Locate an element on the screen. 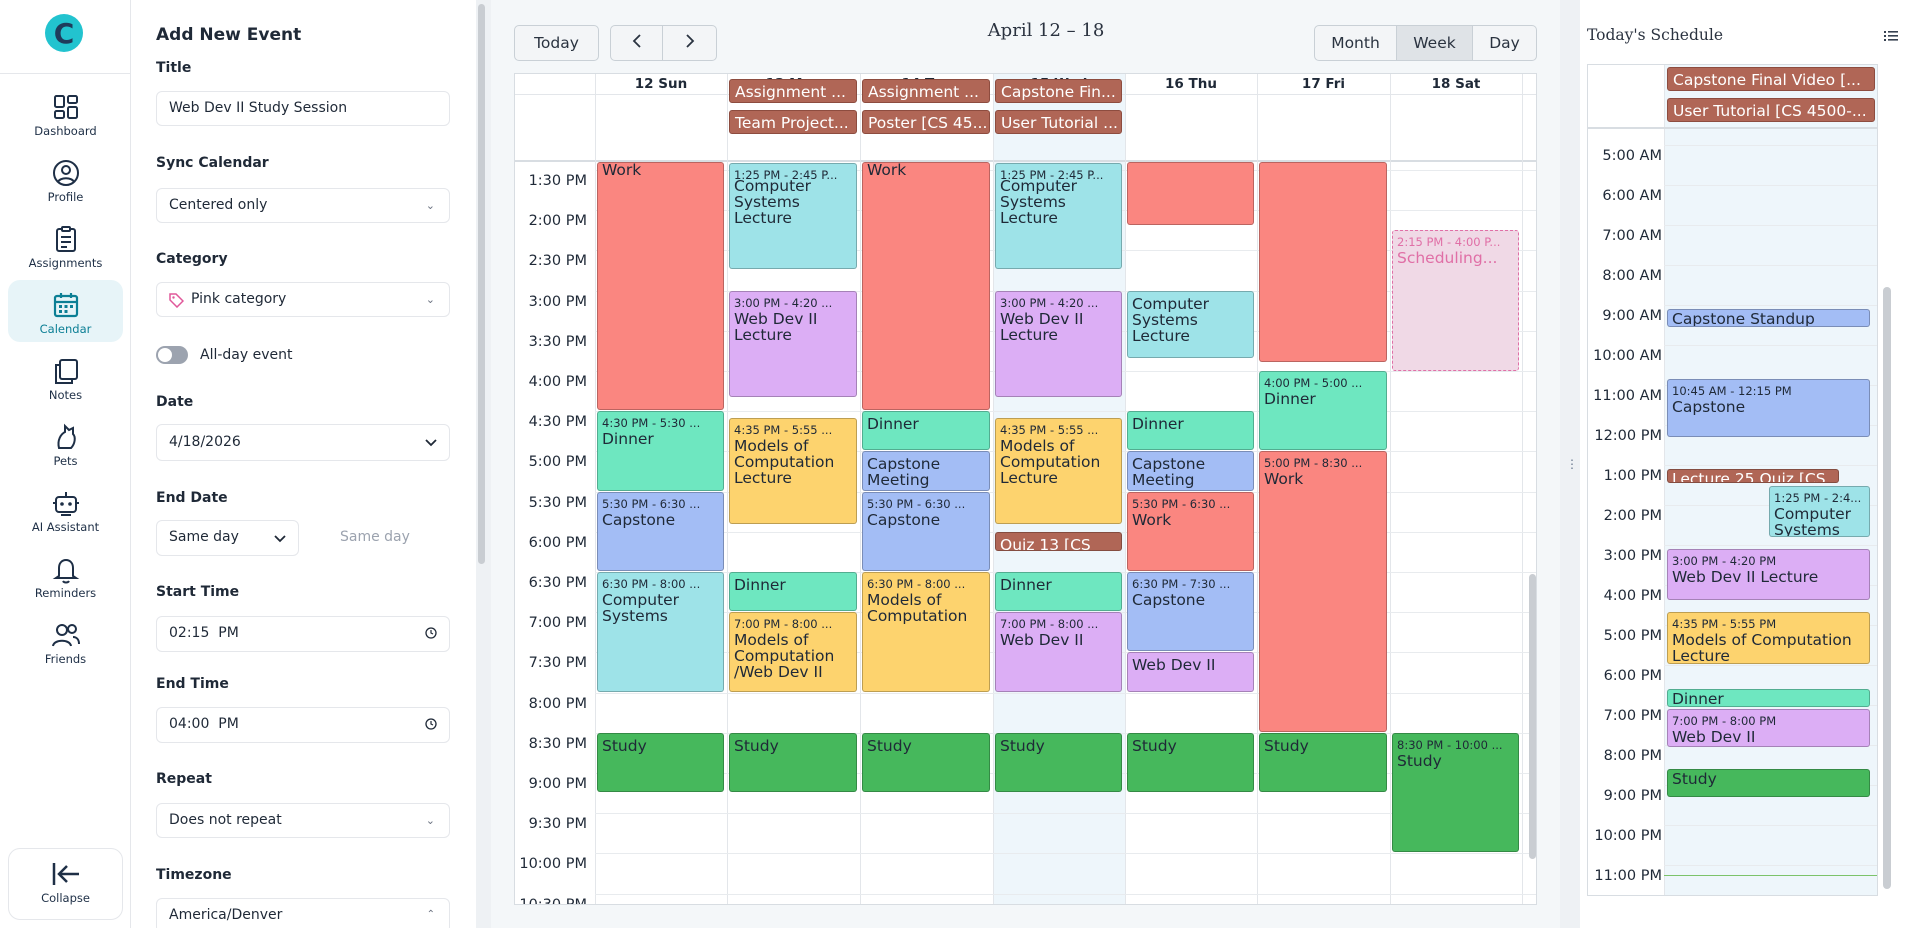  column-divider is located at coordinates (1522, 489).